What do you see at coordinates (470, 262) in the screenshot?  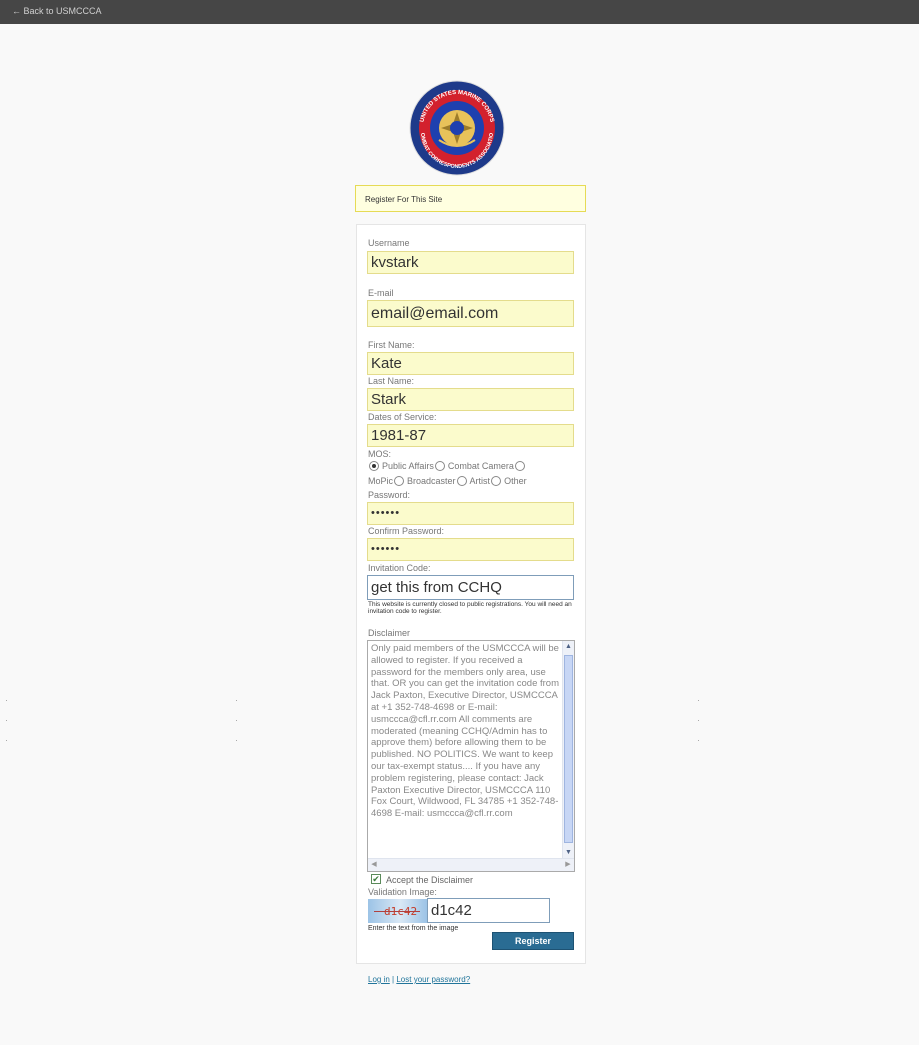 I see `username-input: kvstark` at bounding box center [470, 262].